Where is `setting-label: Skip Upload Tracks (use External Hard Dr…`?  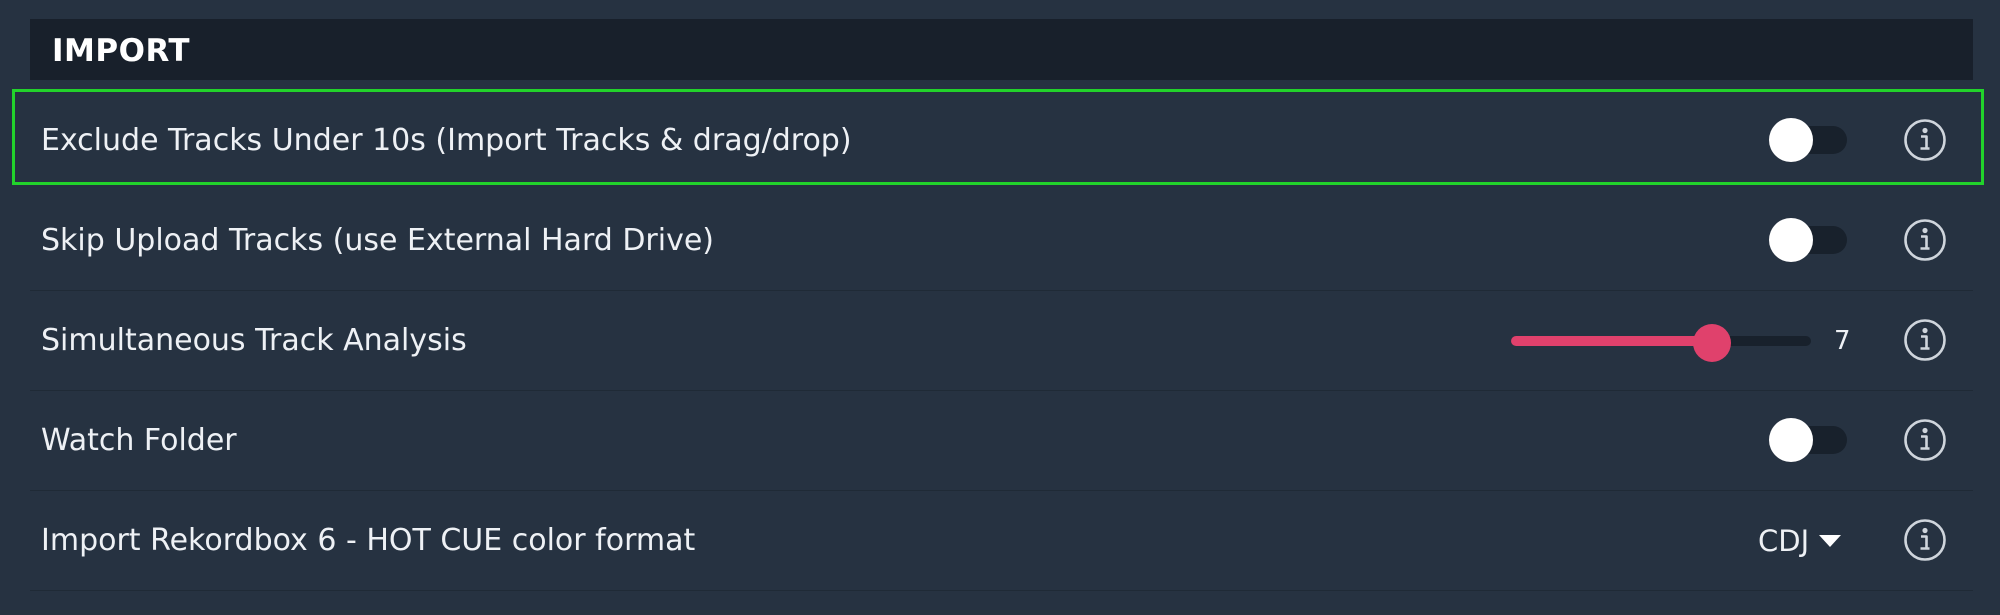
setting-label: Skip Upload Tracks (use External Hard Dr… is located at coordinates (378, 240).